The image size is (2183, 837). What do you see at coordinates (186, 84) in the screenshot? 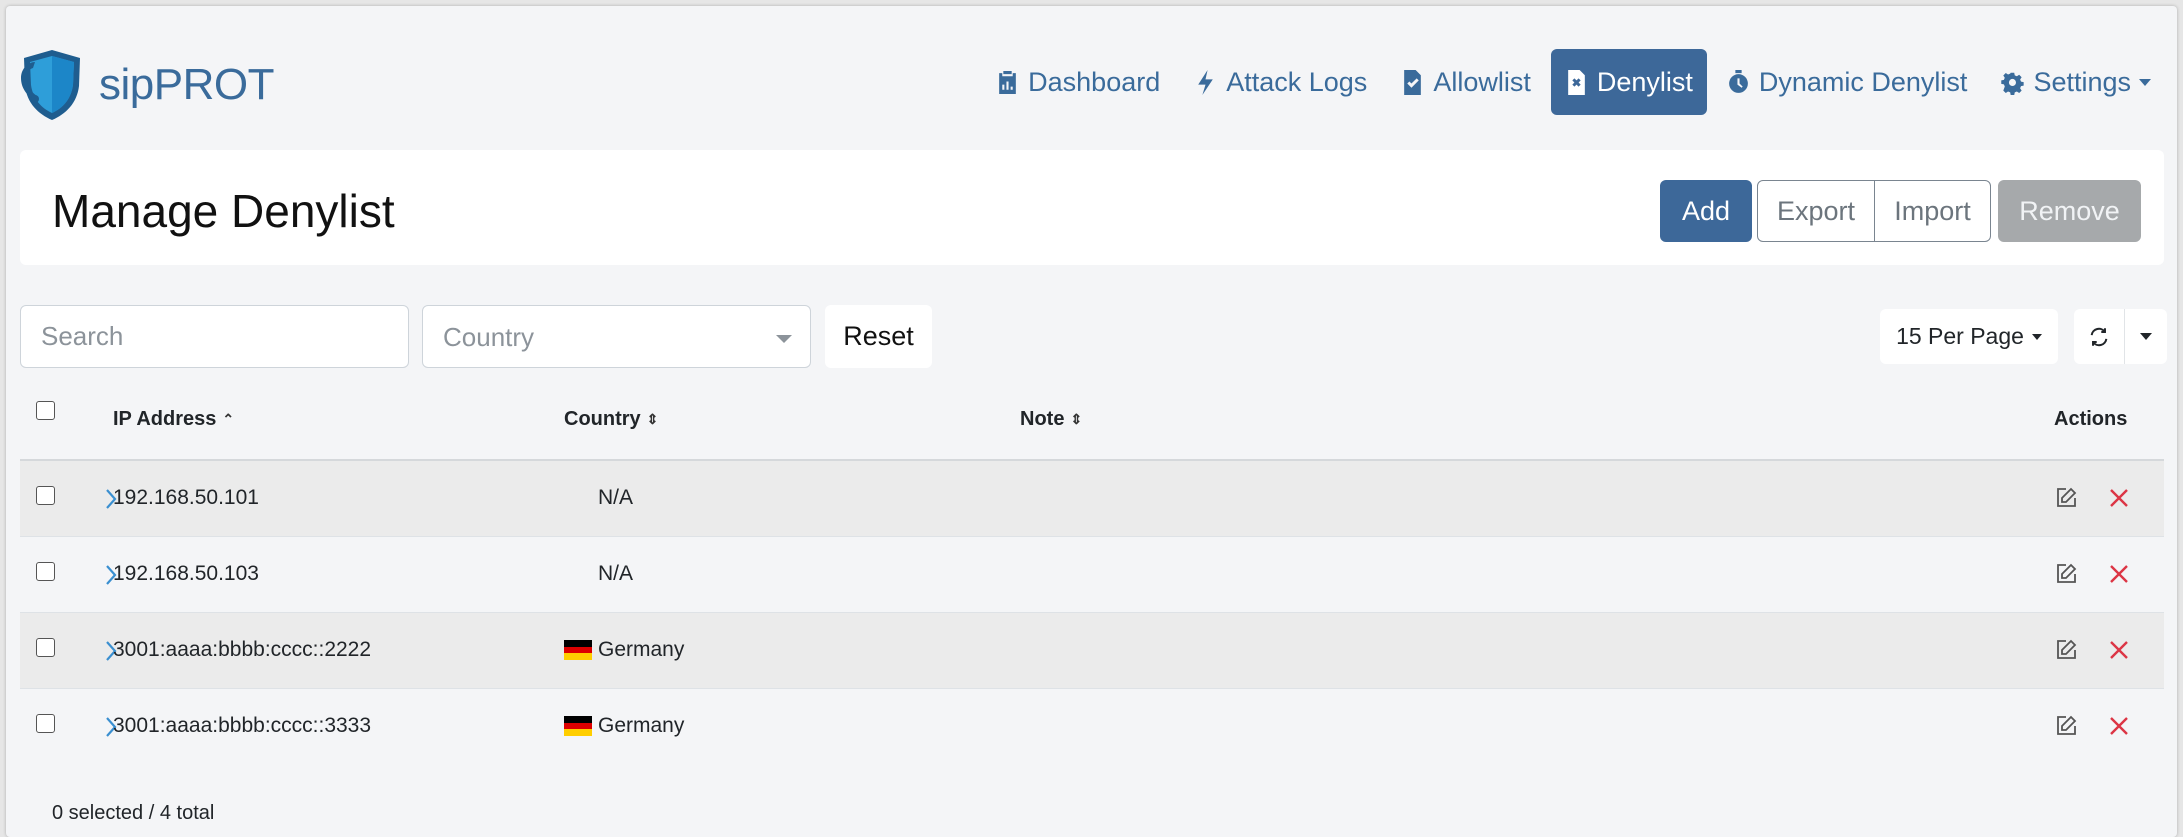
I see `brand-name: sipPROT` at bounding box center [186, 84].